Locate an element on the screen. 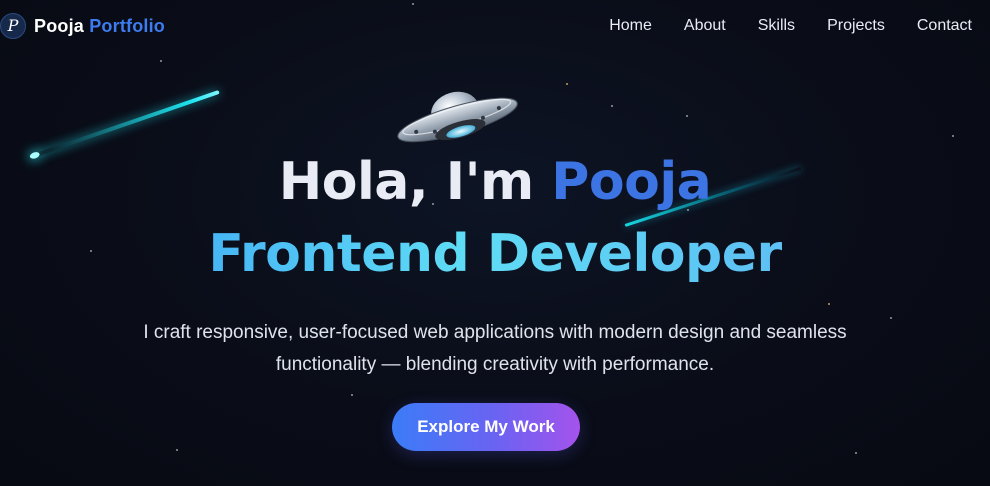 The image size is (990, 486). brand-name-accent: Portfolio is located at coordinates (127, 25).